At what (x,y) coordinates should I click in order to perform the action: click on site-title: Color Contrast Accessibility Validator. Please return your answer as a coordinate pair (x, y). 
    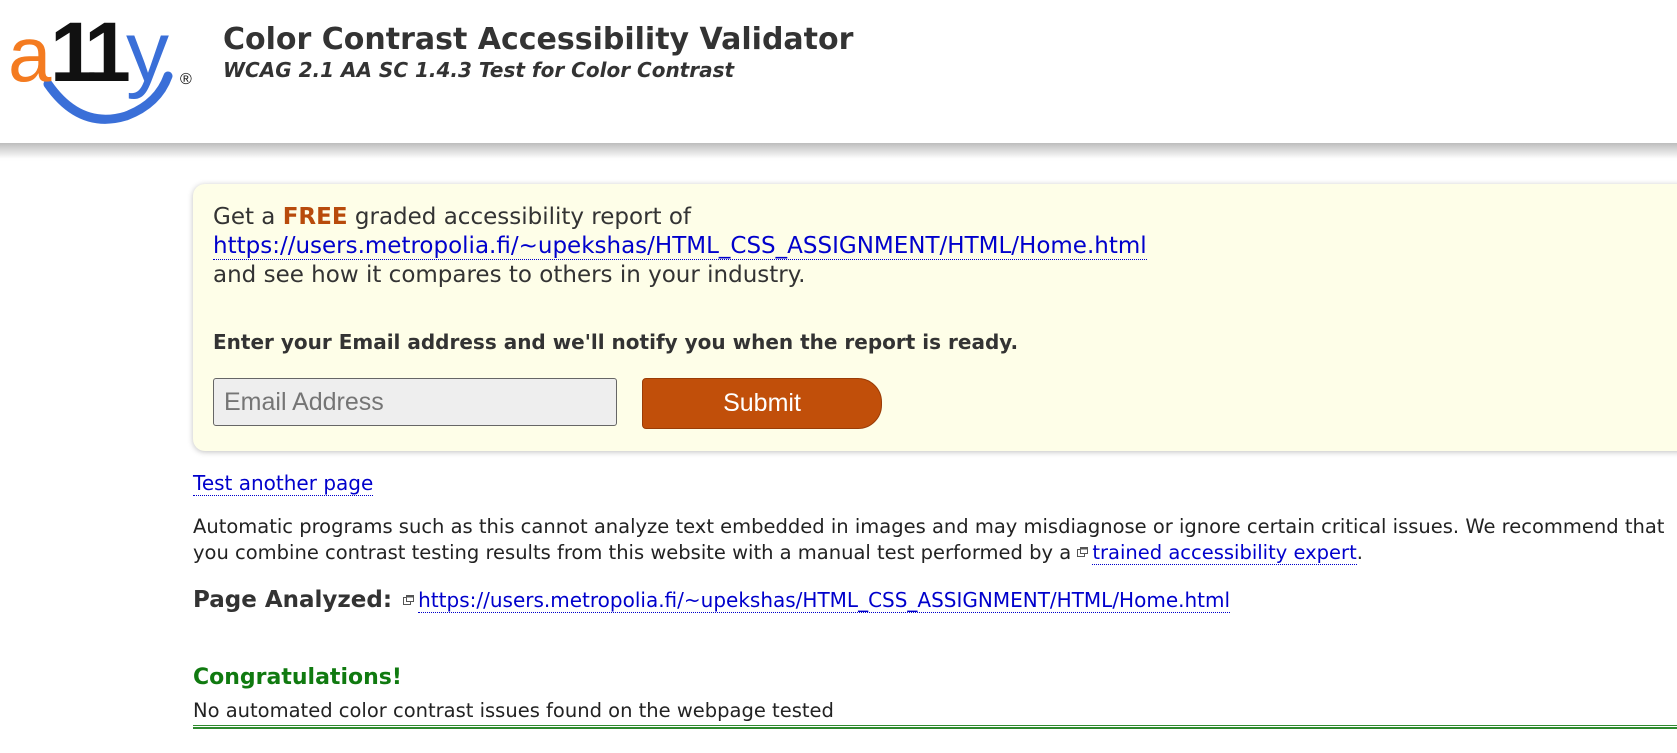
    Looking at the image, I should click on (538, 39).